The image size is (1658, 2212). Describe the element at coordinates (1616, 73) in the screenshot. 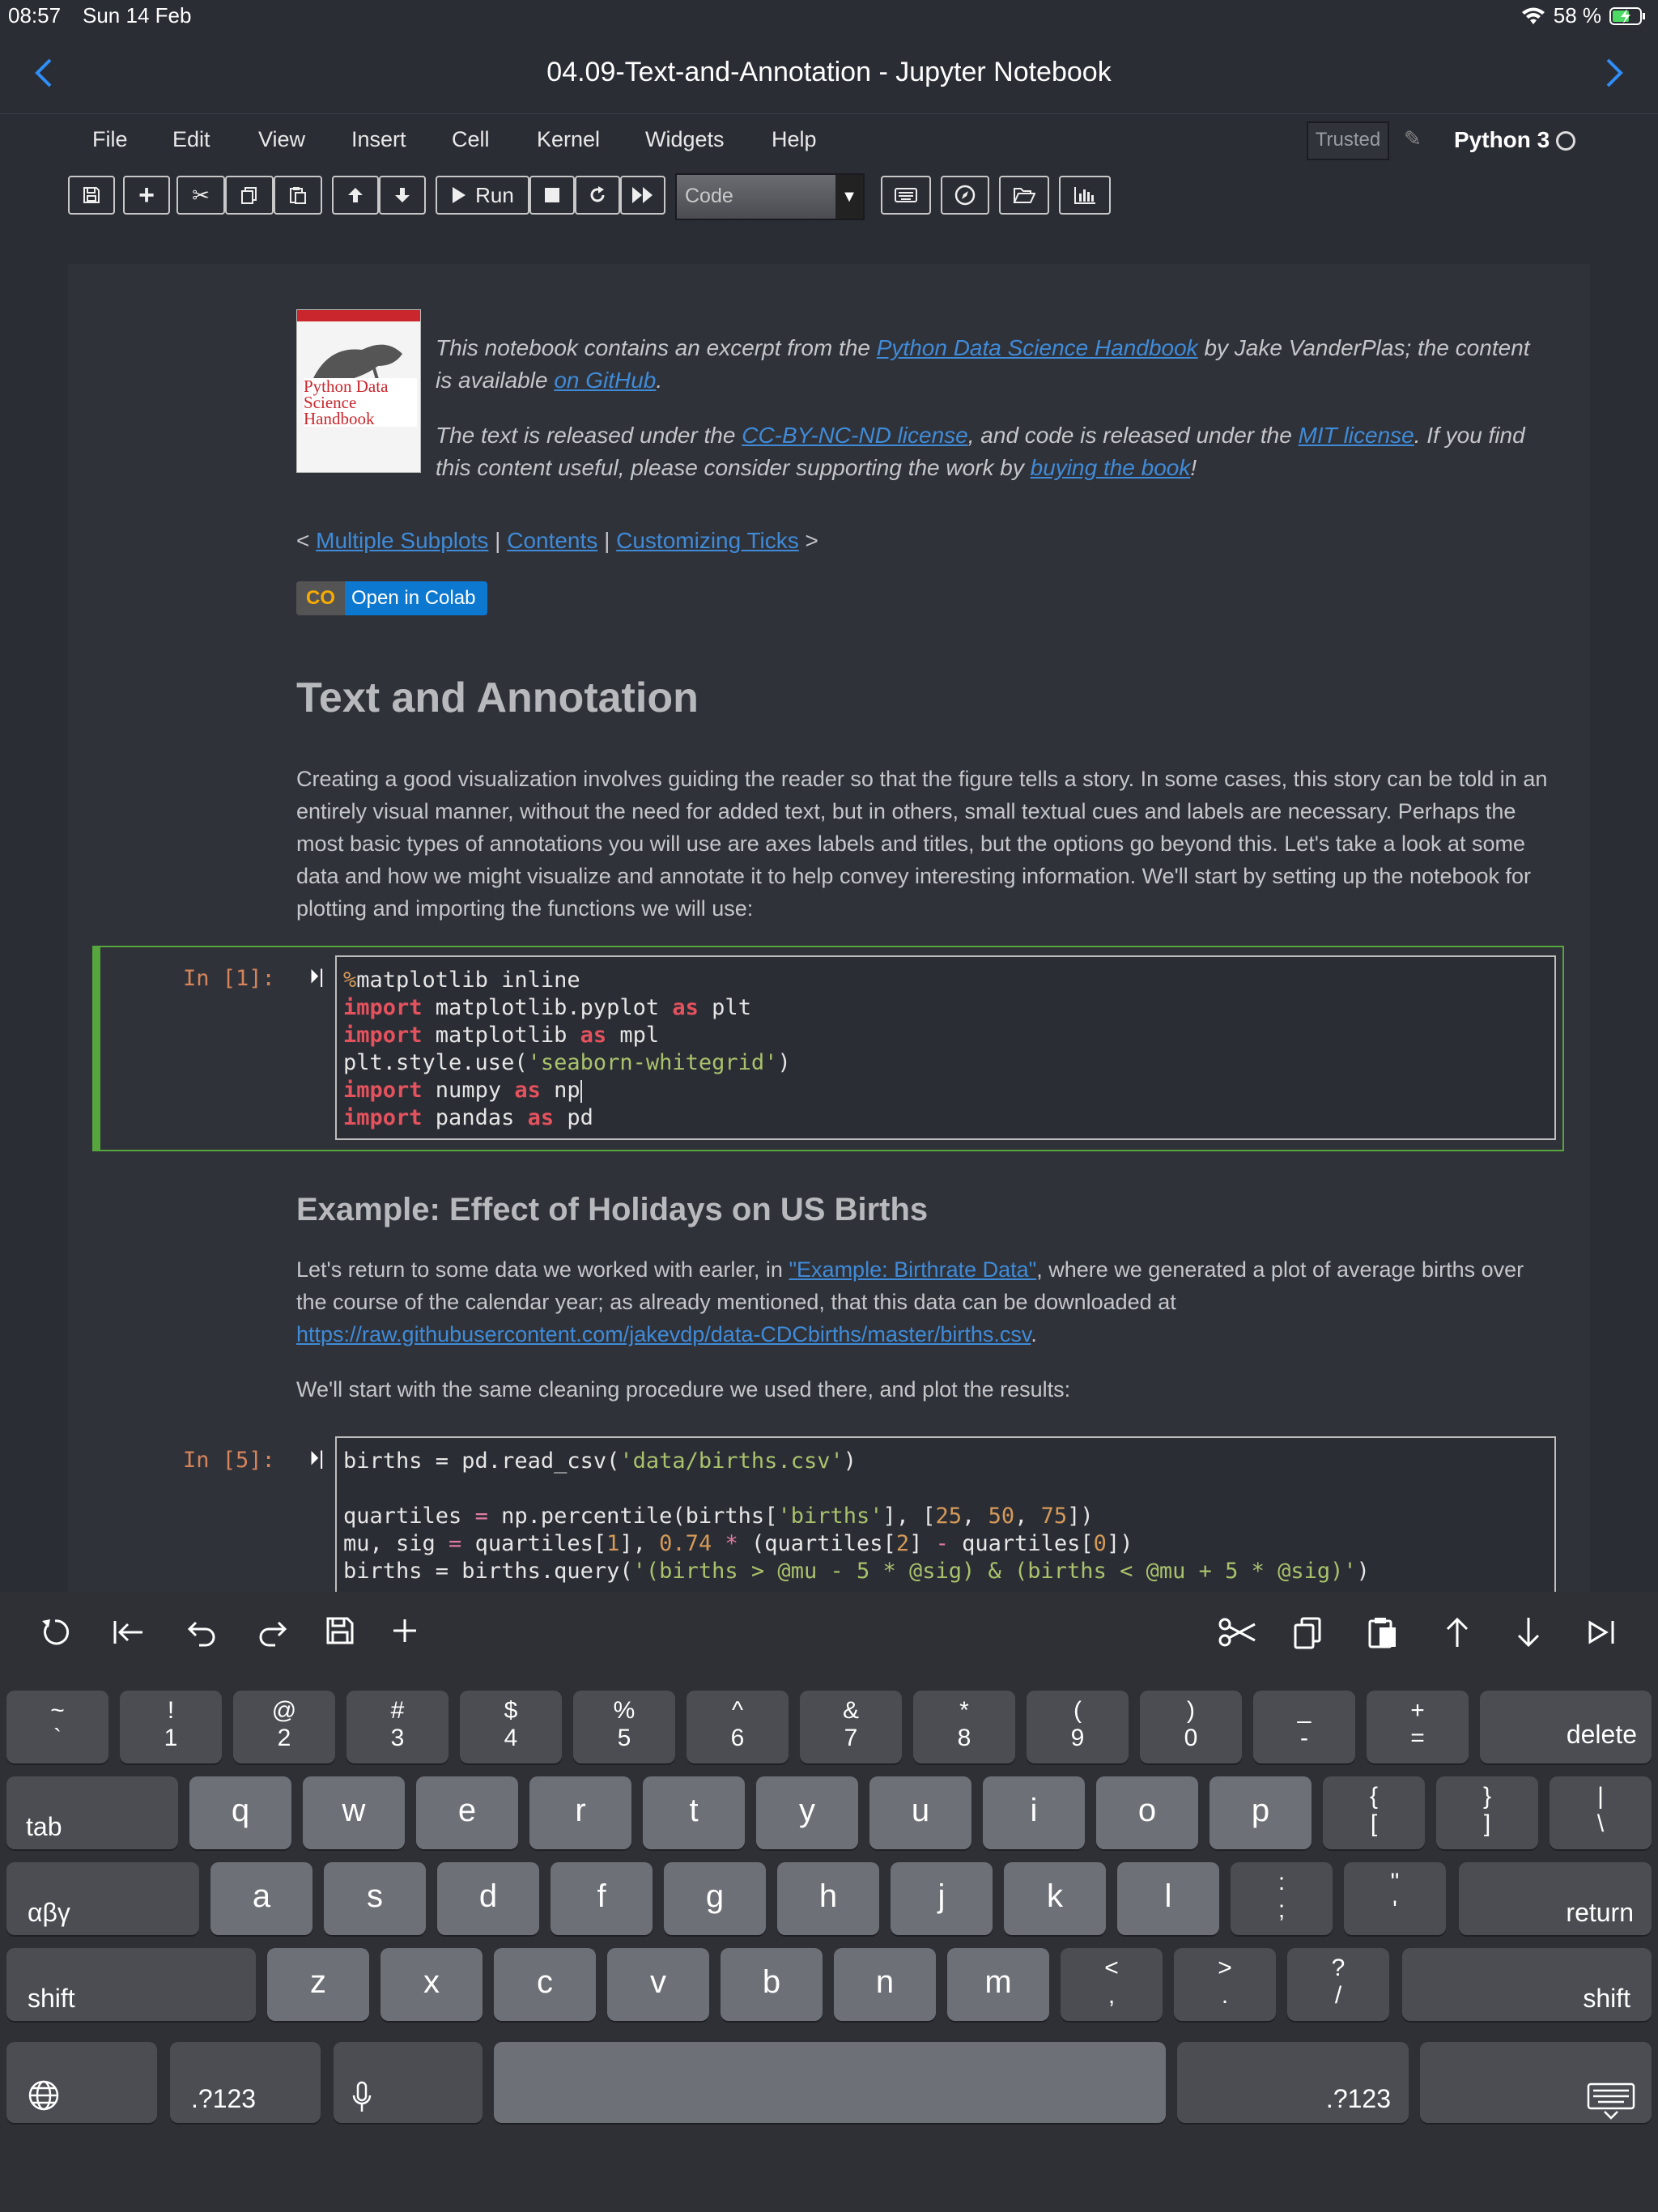

I see `forward-chevron-icon` at that location.